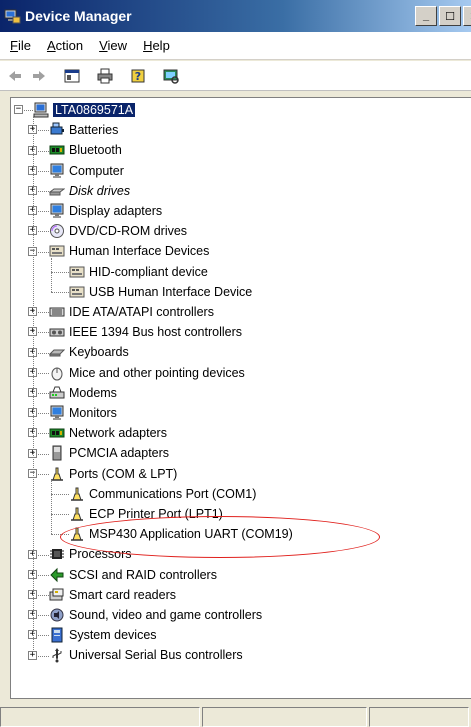 The image size is (471, 727). I want to click on system-device-icon, so click(57, 635).